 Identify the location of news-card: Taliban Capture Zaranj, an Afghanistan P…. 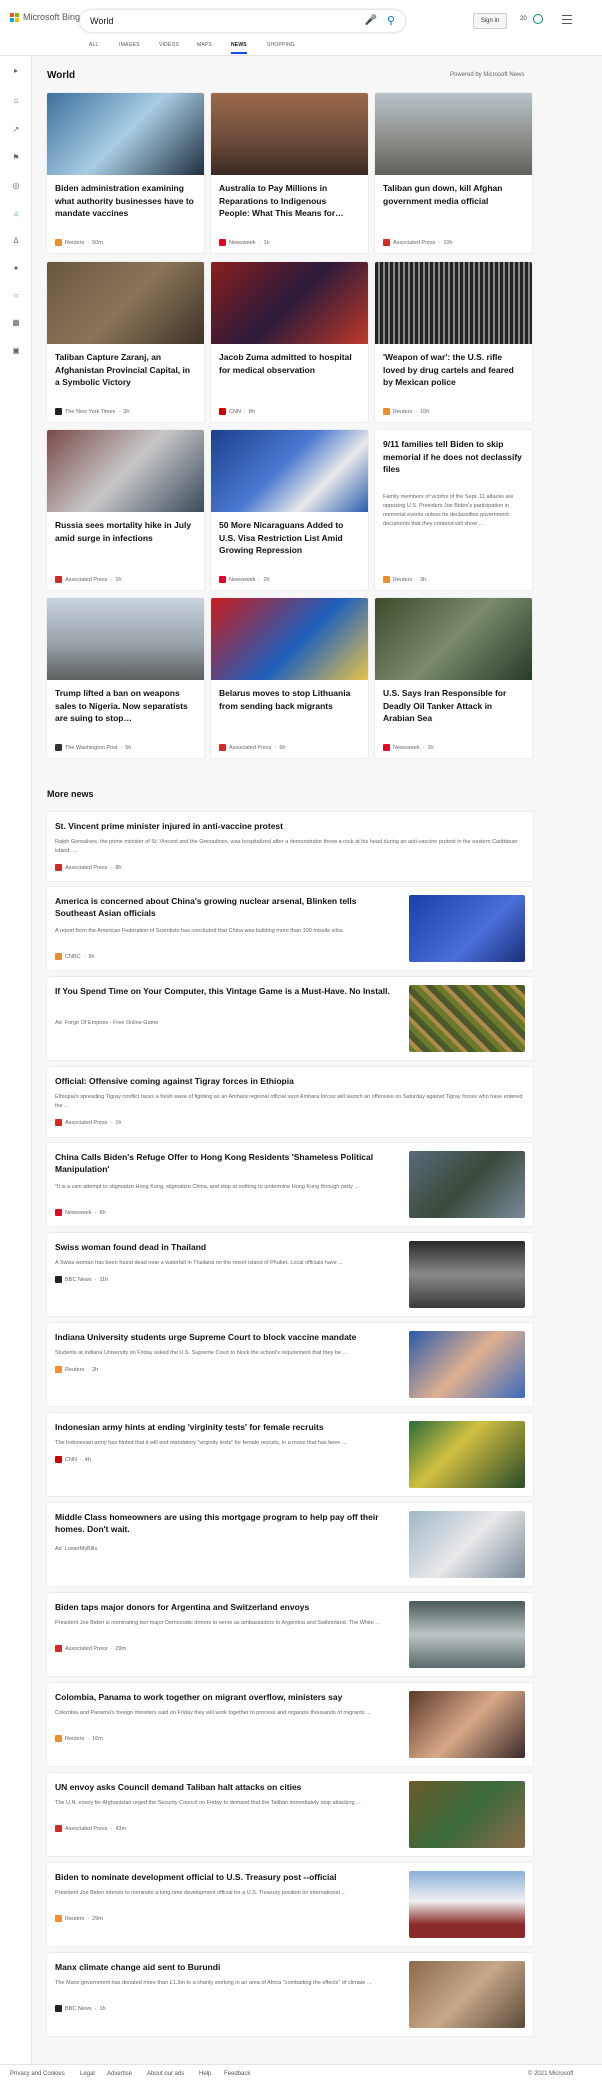
(125, 342).